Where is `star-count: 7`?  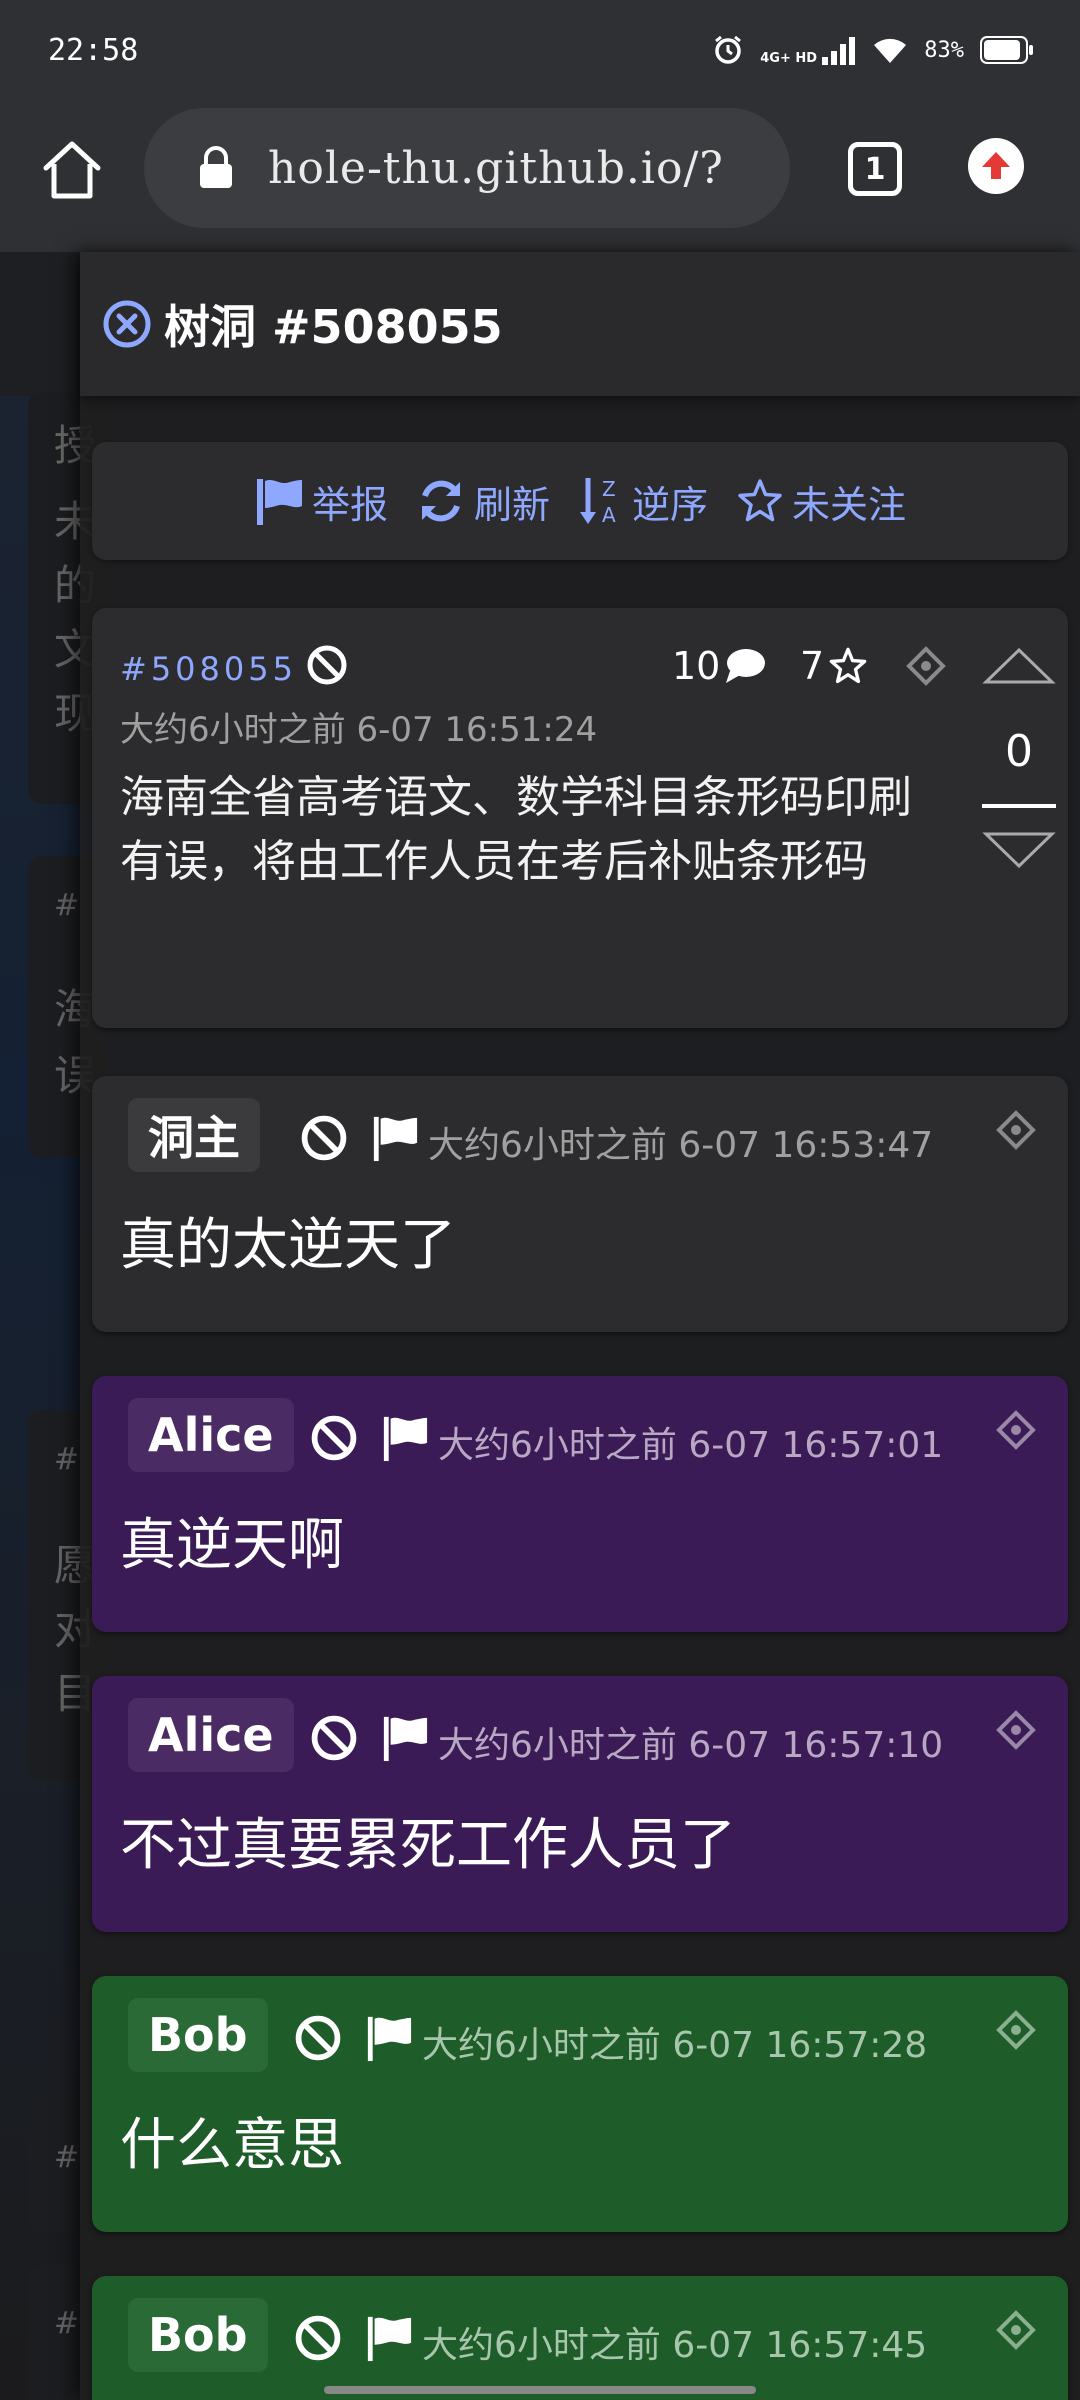
star-count: 7 is located at coordinates (834, 666).